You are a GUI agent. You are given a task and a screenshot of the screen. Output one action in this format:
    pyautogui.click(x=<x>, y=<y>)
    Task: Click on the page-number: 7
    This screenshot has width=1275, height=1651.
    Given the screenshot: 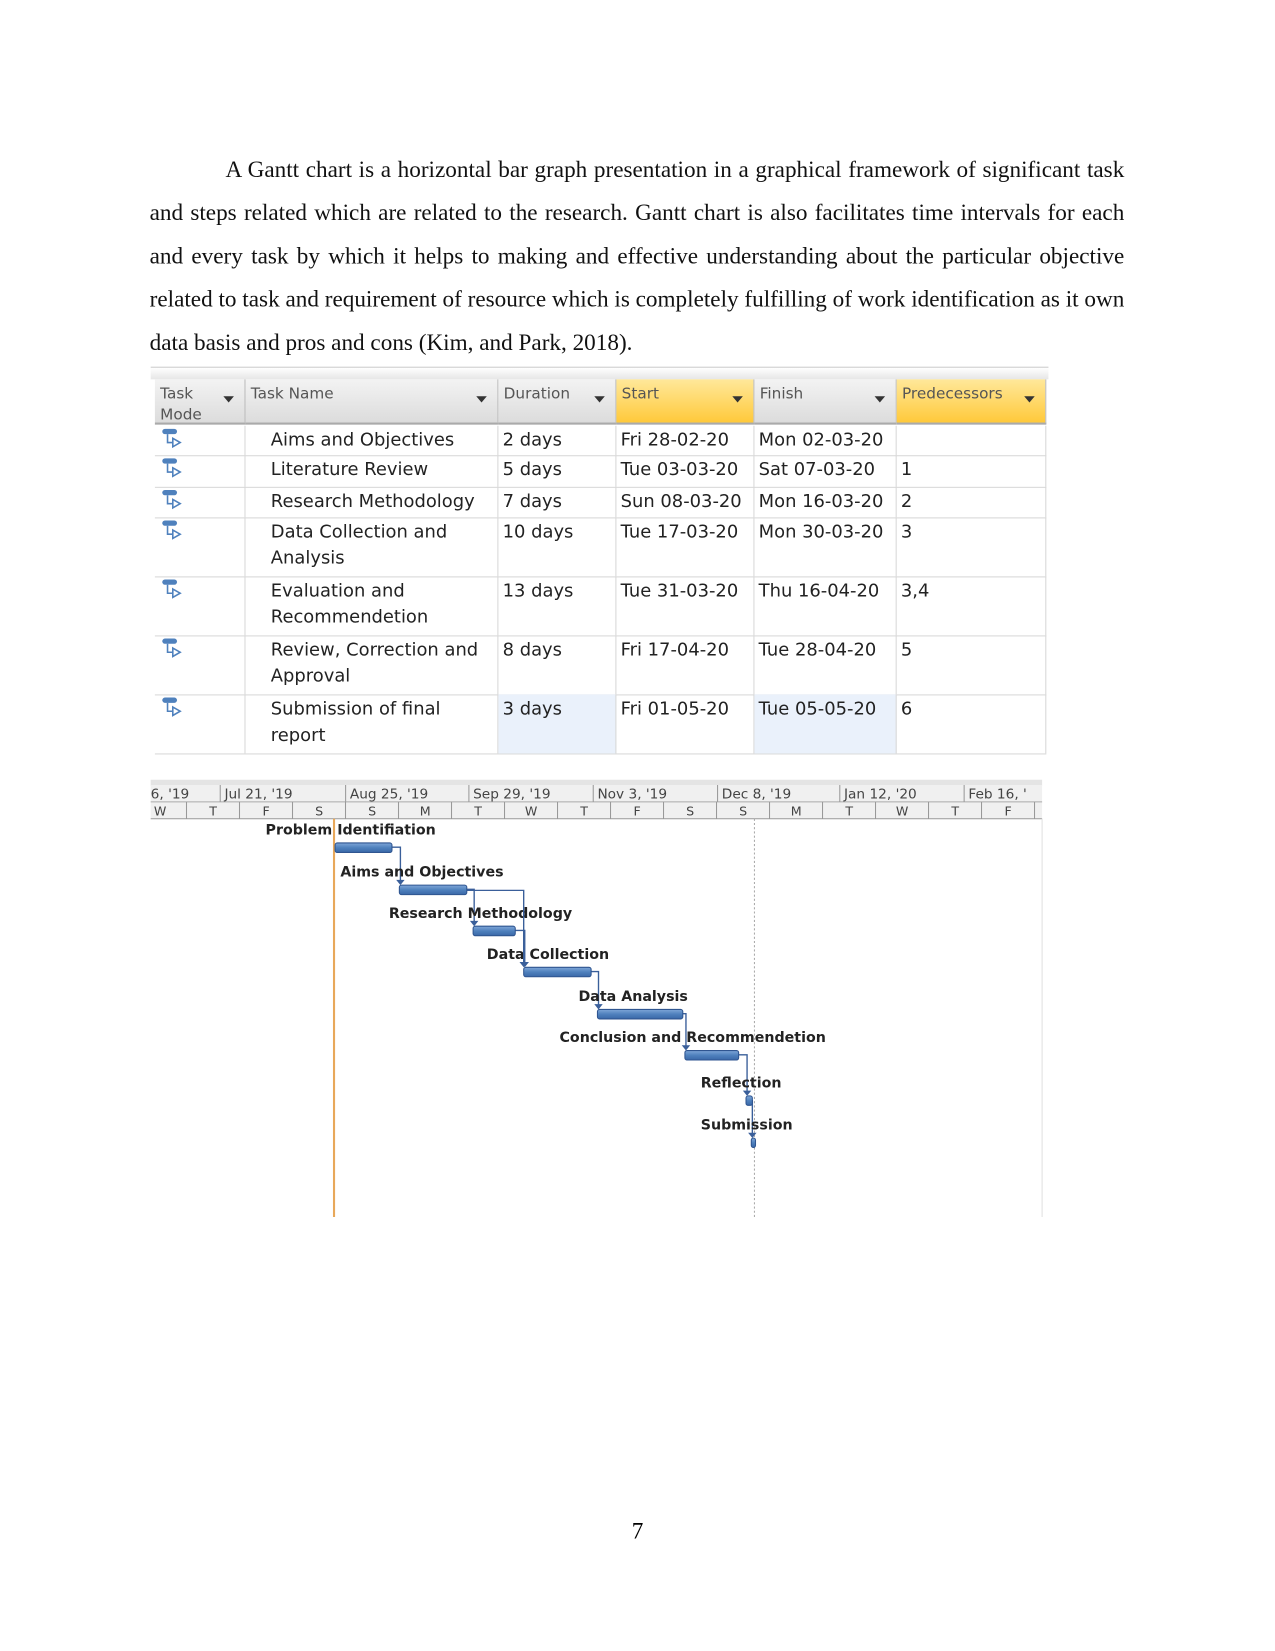 What is the action you would take?
    pyautogui.click(x=637, y=1530)
    